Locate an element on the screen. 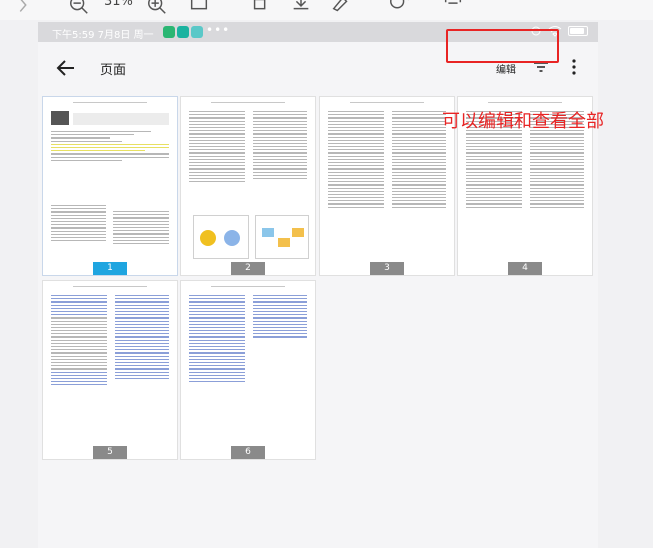 This screenshot has width=653, height=548. status-badges is located at coordinates (183, 32).